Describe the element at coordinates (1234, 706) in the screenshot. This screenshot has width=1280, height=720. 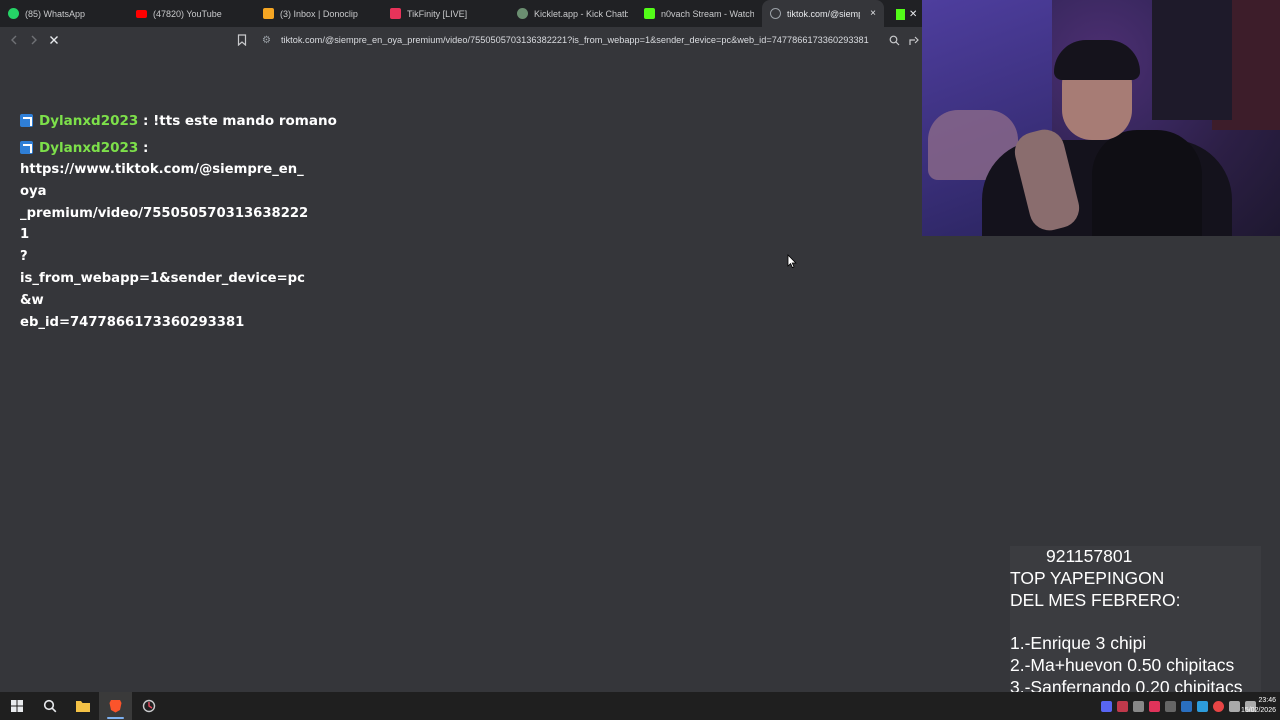
I see `network-icon` at that location.